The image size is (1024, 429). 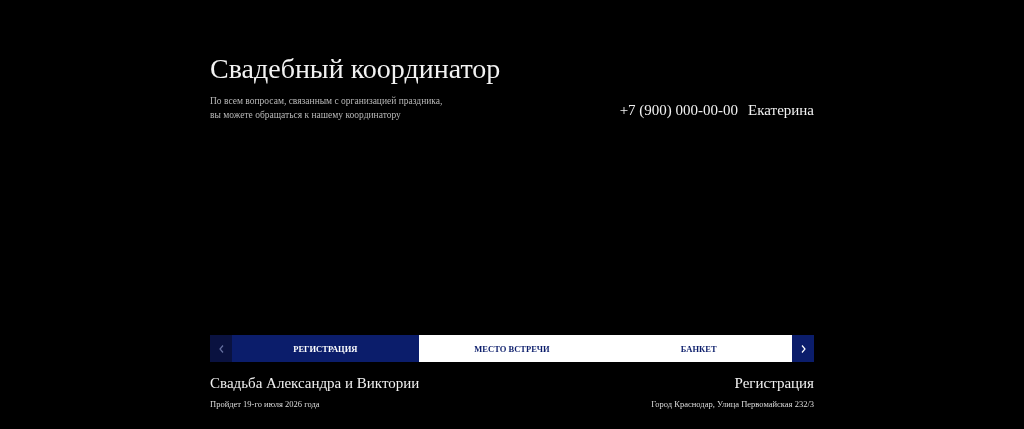 I want to click on tab: БАНКЕТ, so click(x=698, y=348).